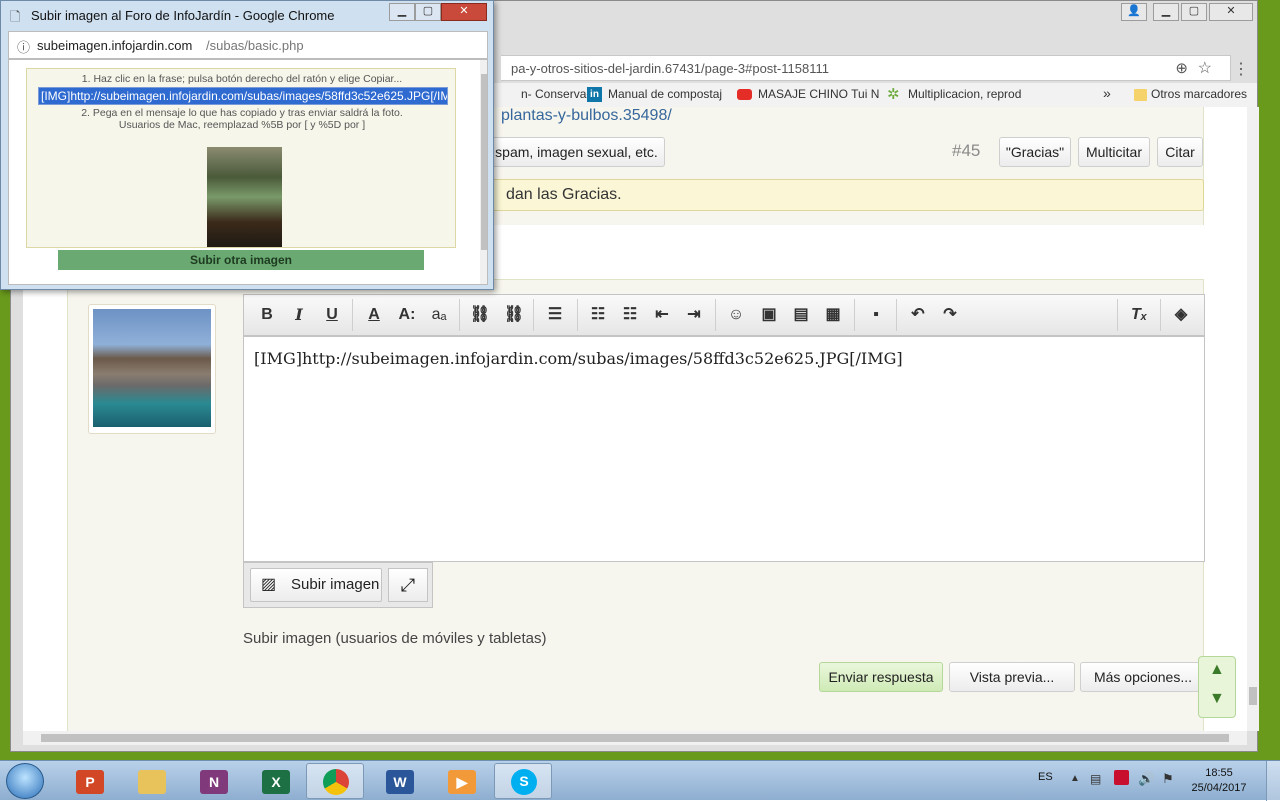  I want to click on other-bookmarks: Otros marcadores, so click(1199, 94).